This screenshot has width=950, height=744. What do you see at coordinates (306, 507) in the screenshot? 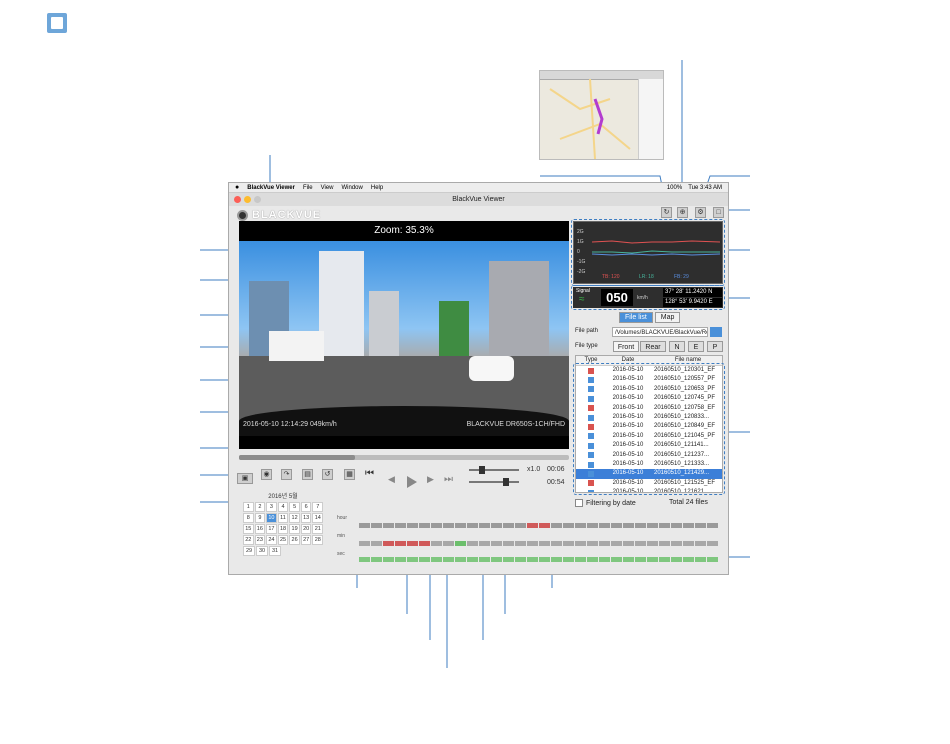
I see `calendar-day: 6` at bounding box center [306, 507].